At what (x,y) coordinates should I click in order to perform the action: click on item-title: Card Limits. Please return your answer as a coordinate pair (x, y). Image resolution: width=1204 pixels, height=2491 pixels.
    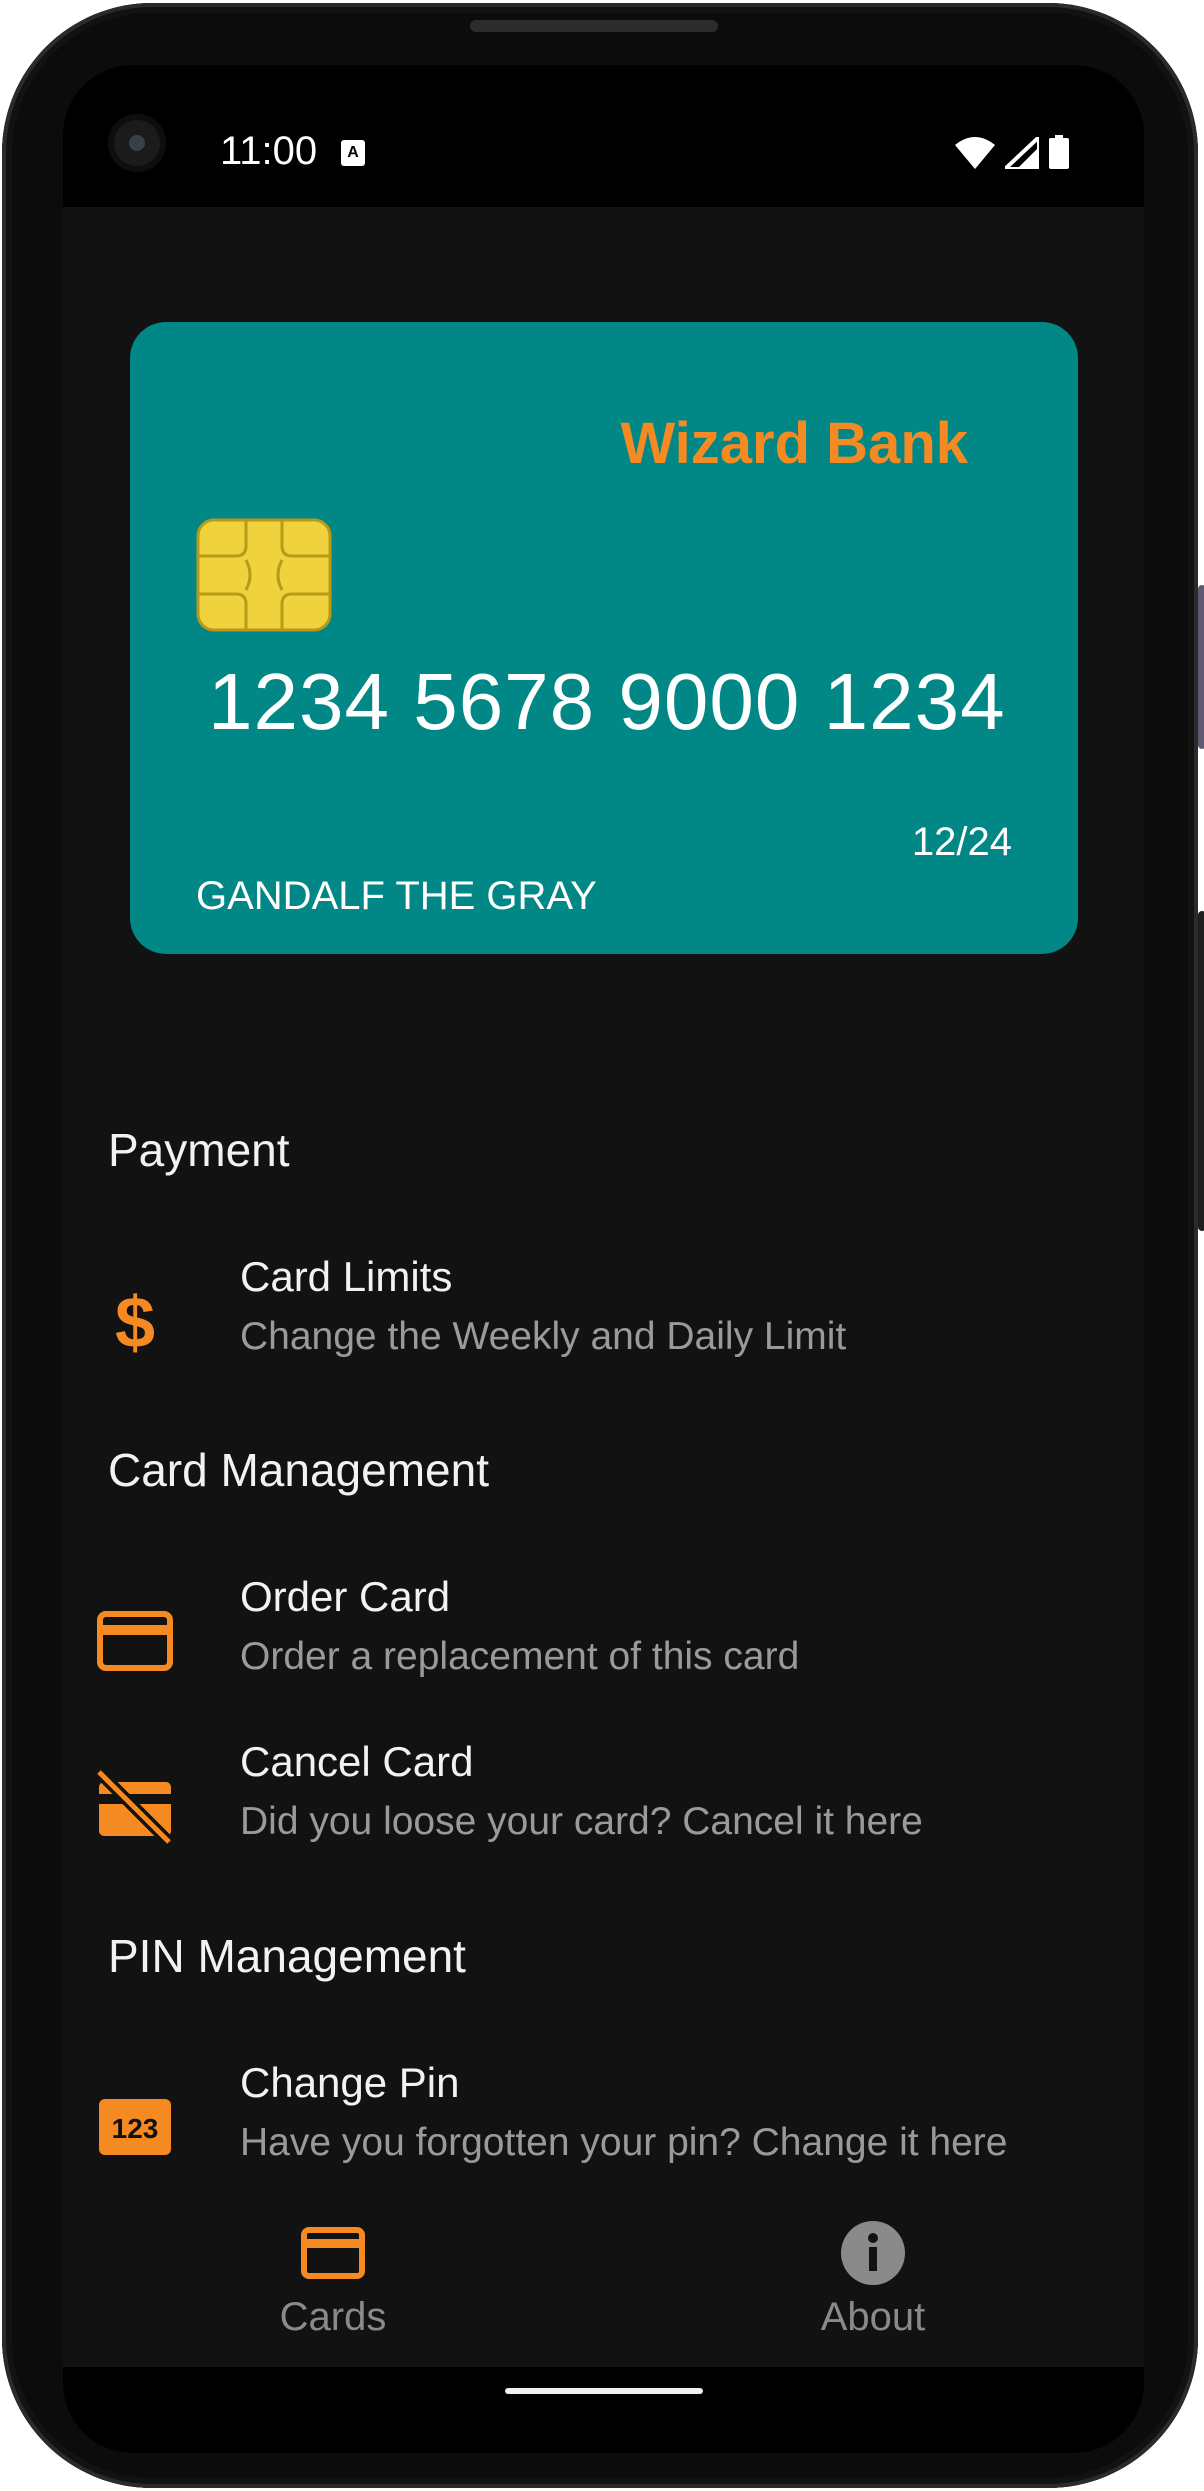
    Looking at the image, I should click on (346, 1276).